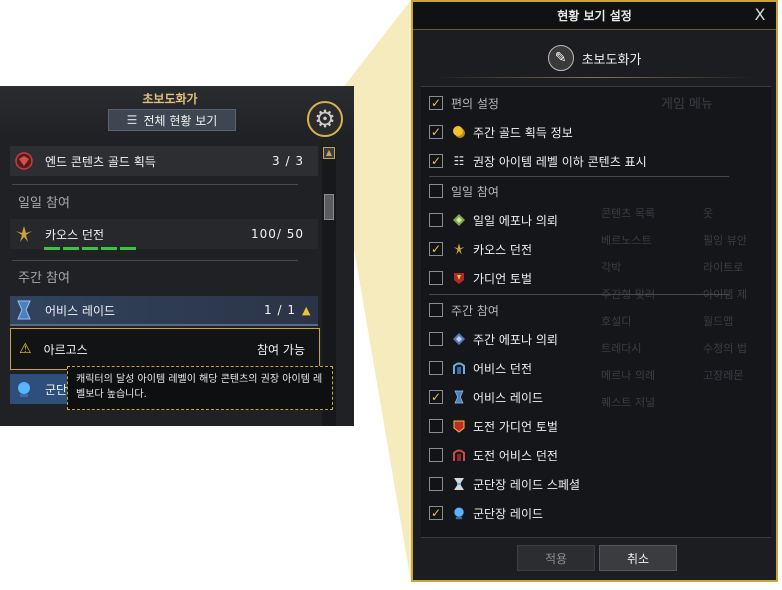 The image size is (782, 590). What do you see at coordinates (503, 368) in the screenshot?
I see `setting-label: 어비스 던전` at bounding box center [503, 368].